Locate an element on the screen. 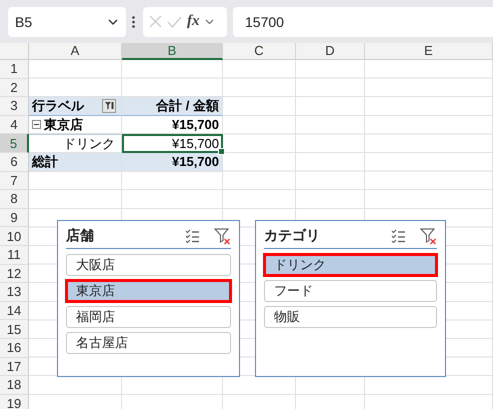 This screenshot has height=409, width=493. row-header: 10 is located at coordinates (14, 236).